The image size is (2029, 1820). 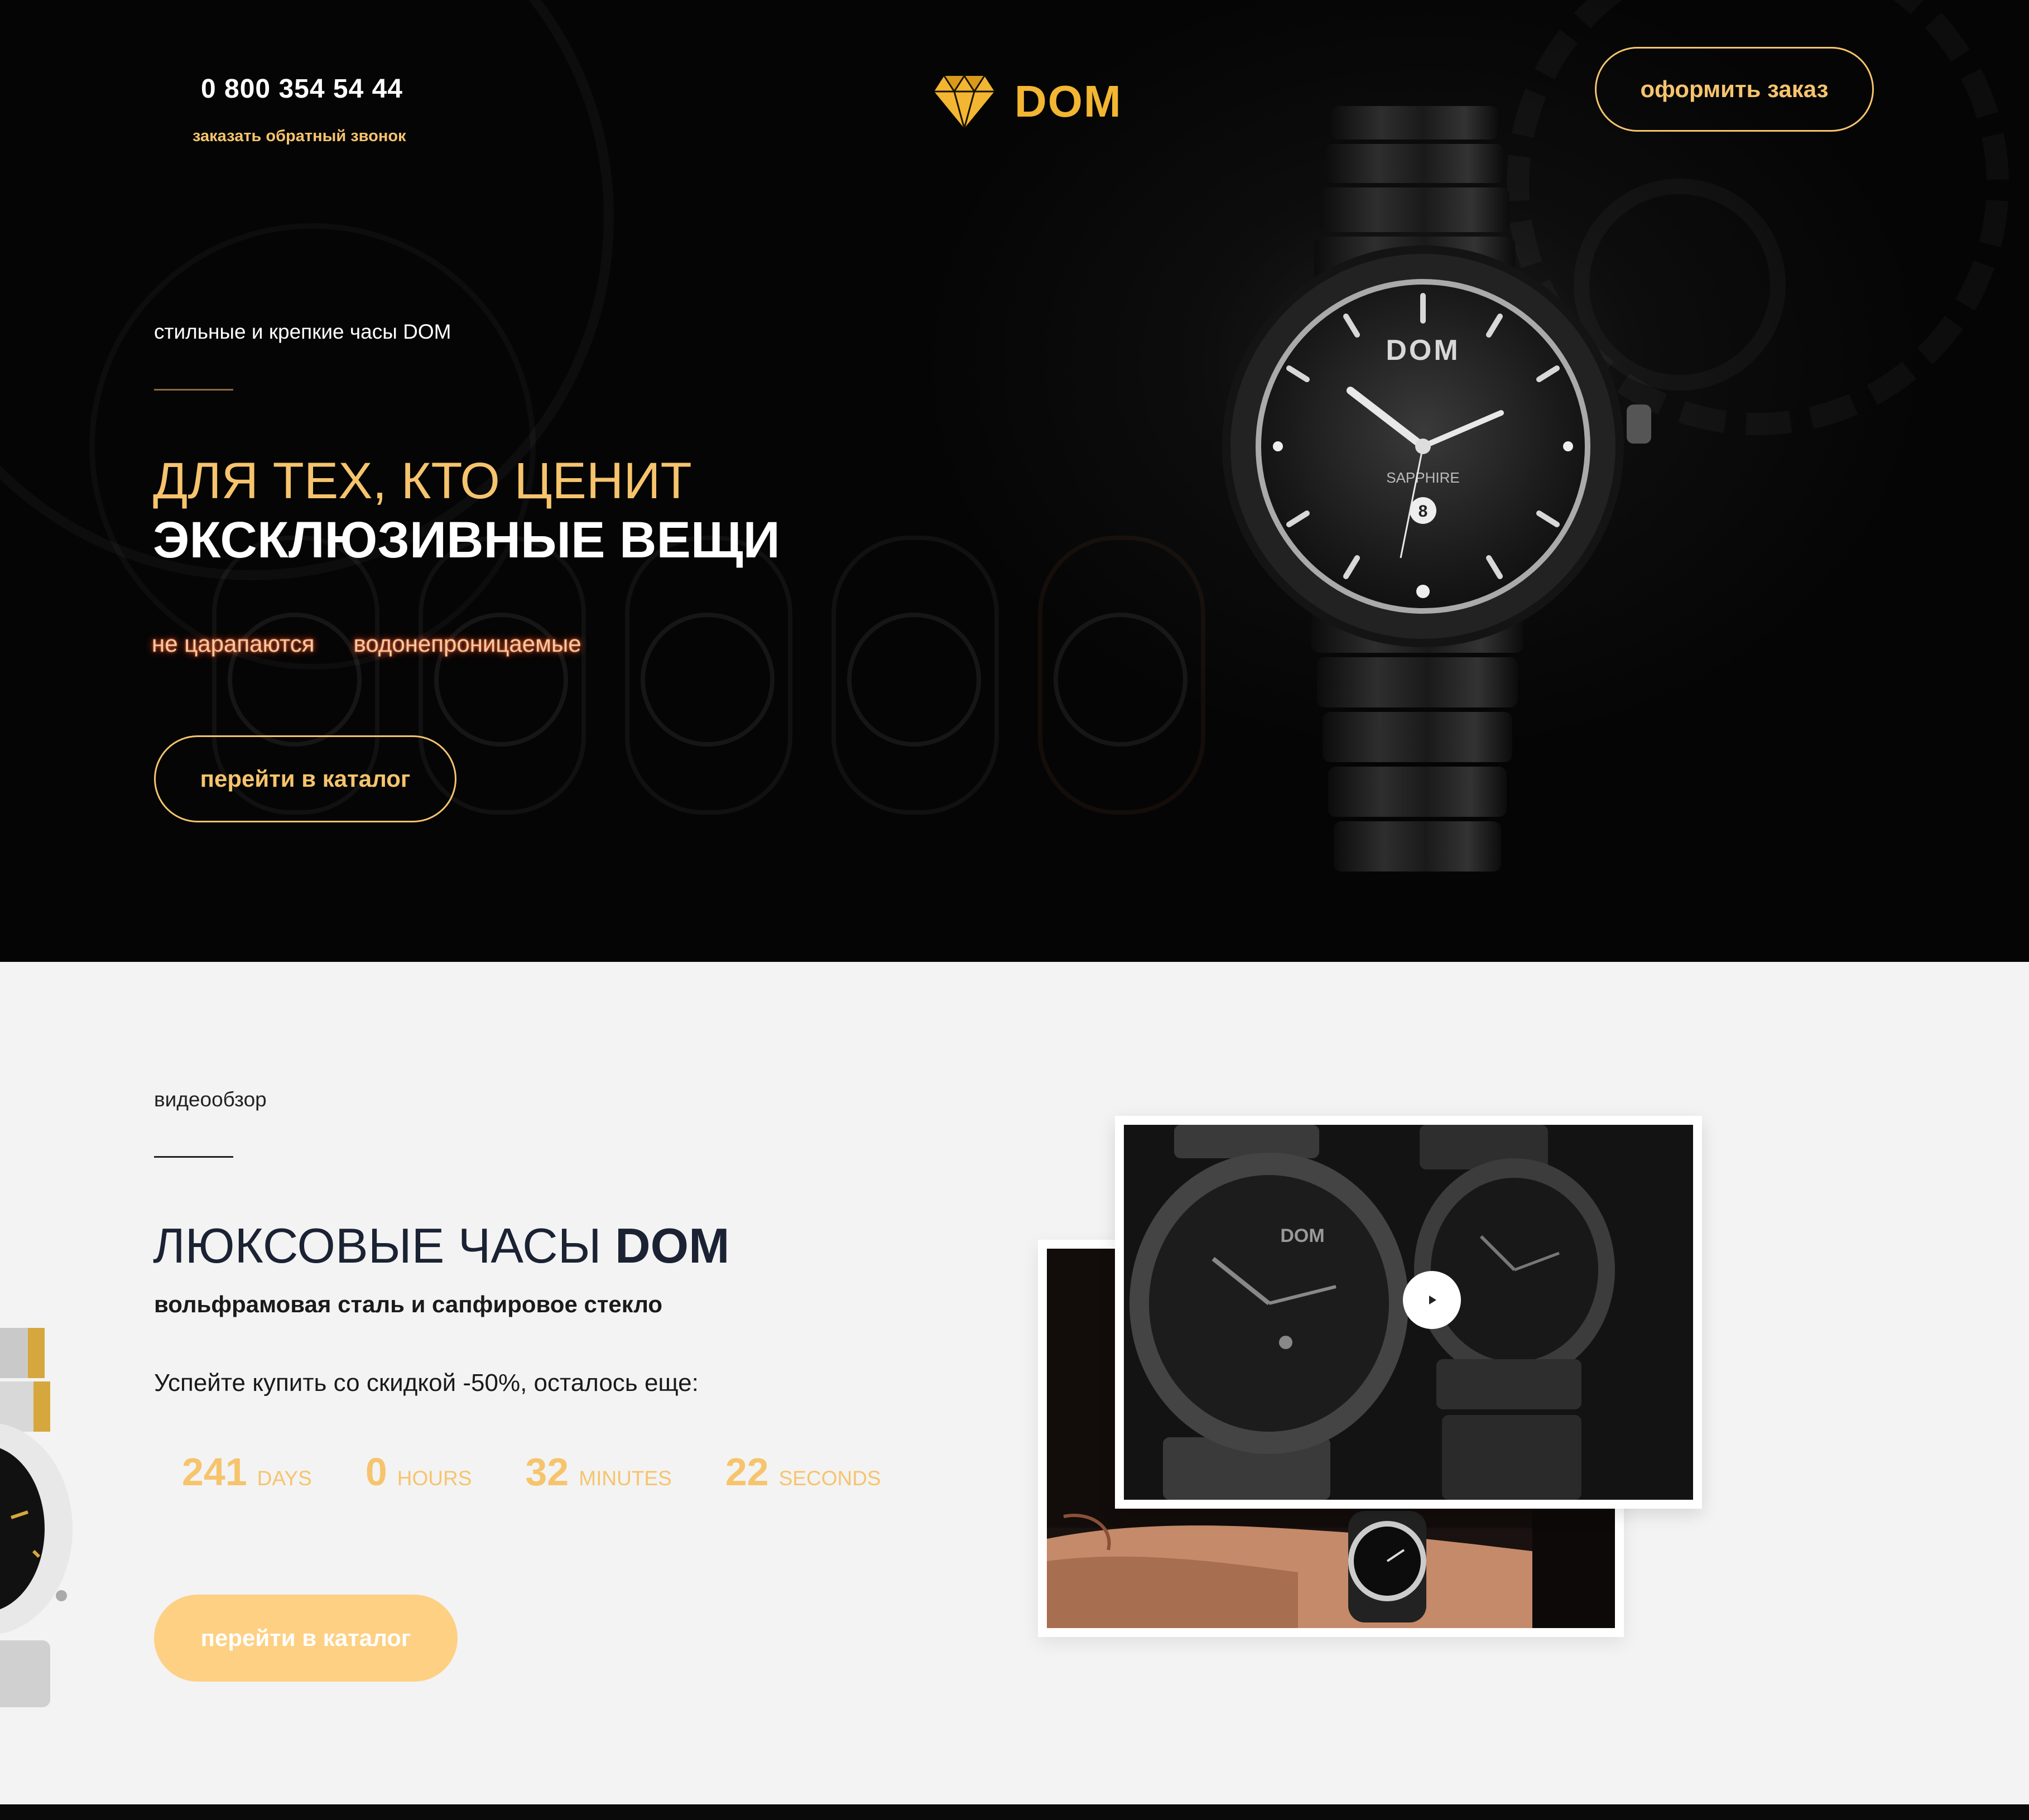 I want to click on hero-watch-dial-text: SAPPHIRE, so click(x=1423, y=477).